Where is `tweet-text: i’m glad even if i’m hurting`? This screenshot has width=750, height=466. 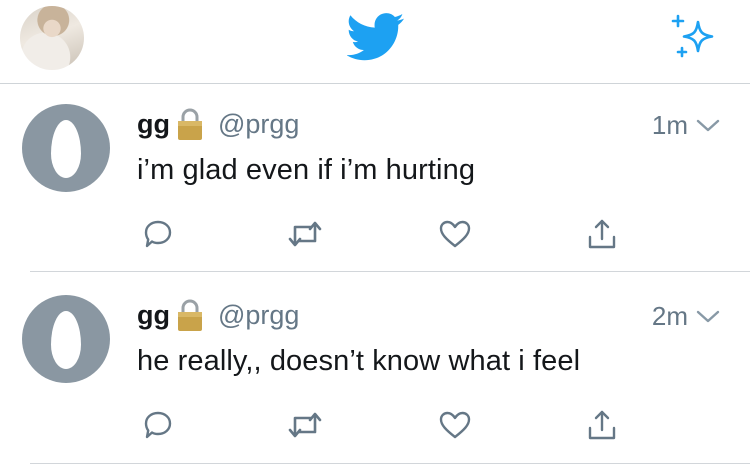
tweet-text: i’m glad even if i’m hurting is located at coordinates (306, 170).